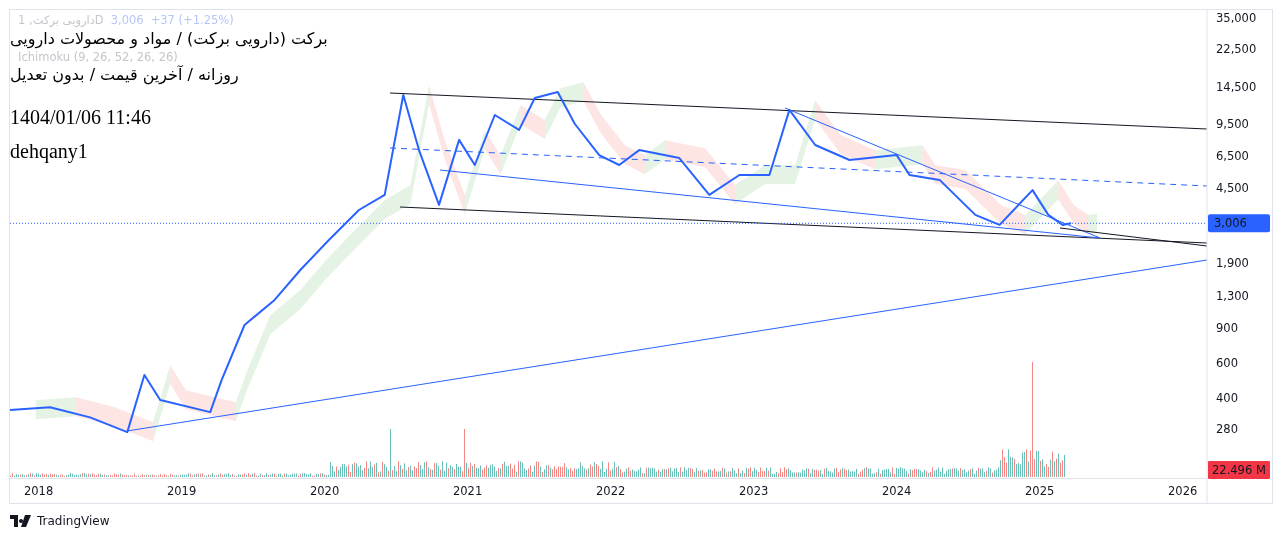 The height and width of the screenshot is (541, 1282). Describe the element at coordinates (1232, 295) in the screenshot. I see `axis-label: 1,300` at that location.